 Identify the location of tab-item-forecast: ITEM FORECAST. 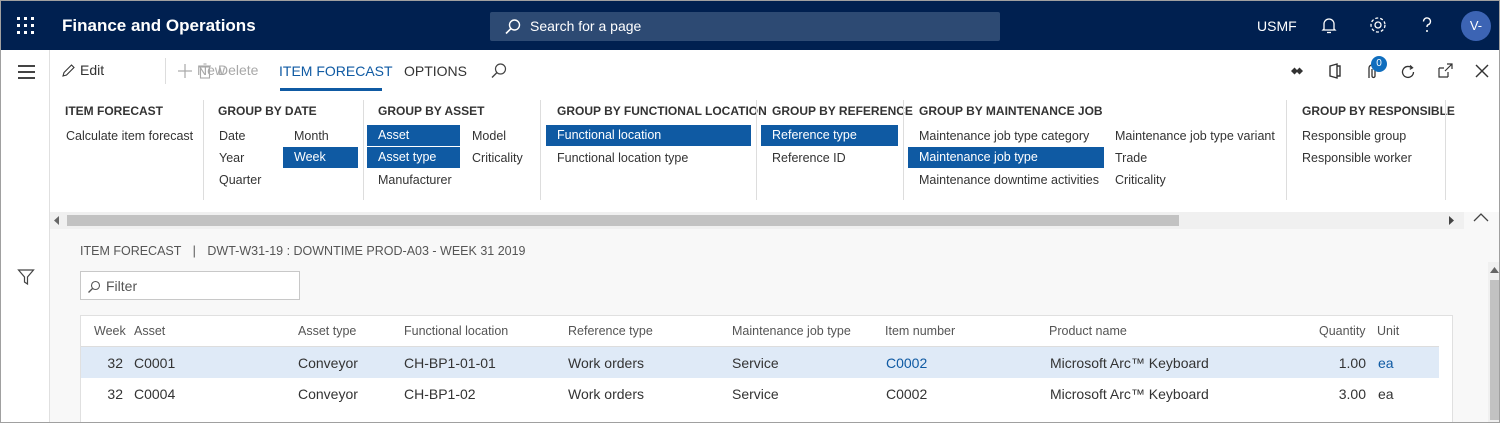
(336, 71).